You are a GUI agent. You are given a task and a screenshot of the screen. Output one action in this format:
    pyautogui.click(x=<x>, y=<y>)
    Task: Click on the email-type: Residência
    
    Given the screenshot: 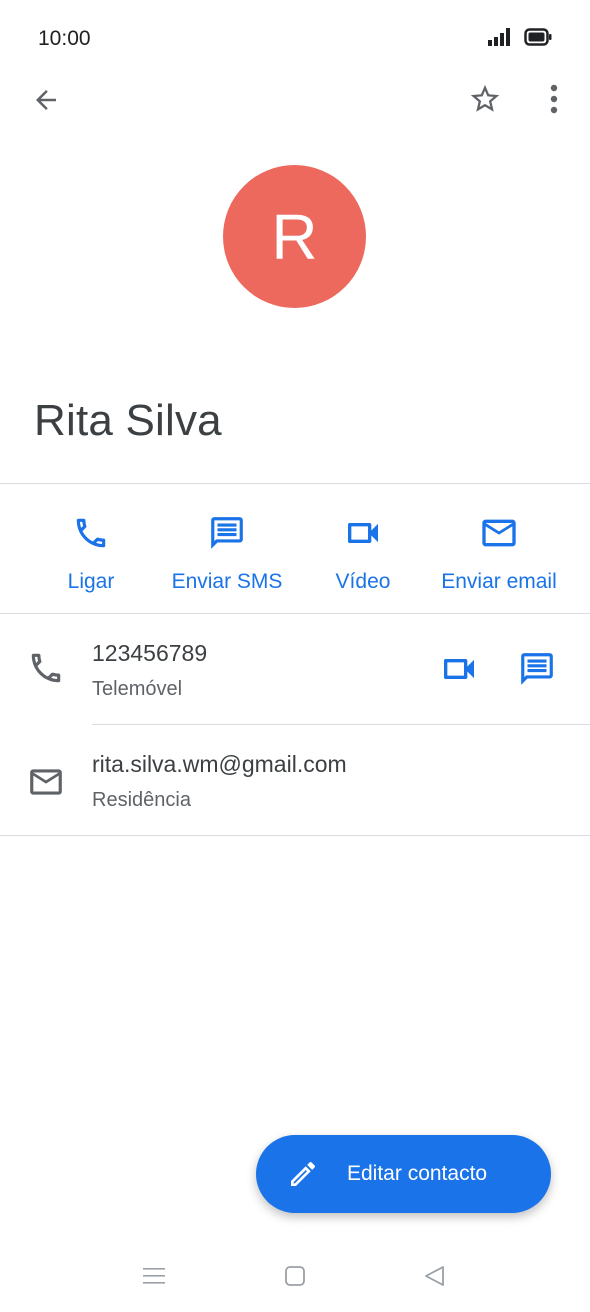 What is the action you would take?
    pyautogui.click(x=141, y=800)
    